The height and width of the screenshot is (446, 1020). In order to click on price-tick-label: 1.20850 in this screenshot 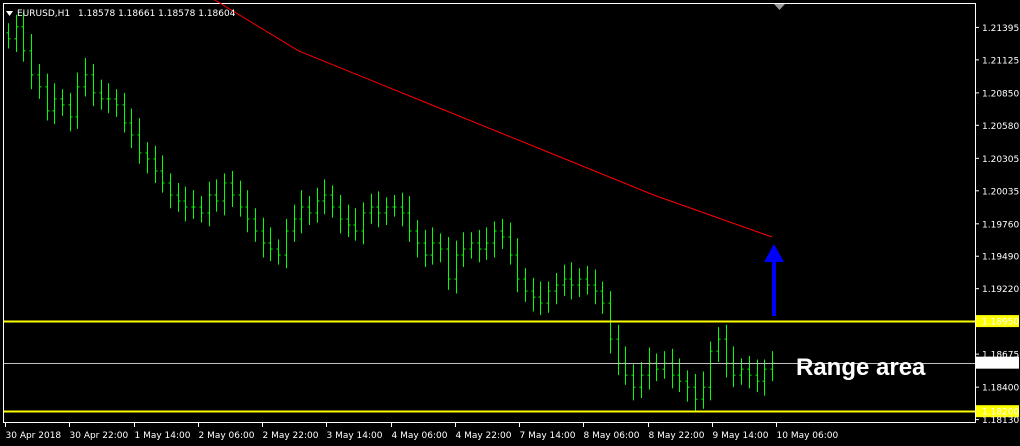, I will do `click(1000, 94)`.